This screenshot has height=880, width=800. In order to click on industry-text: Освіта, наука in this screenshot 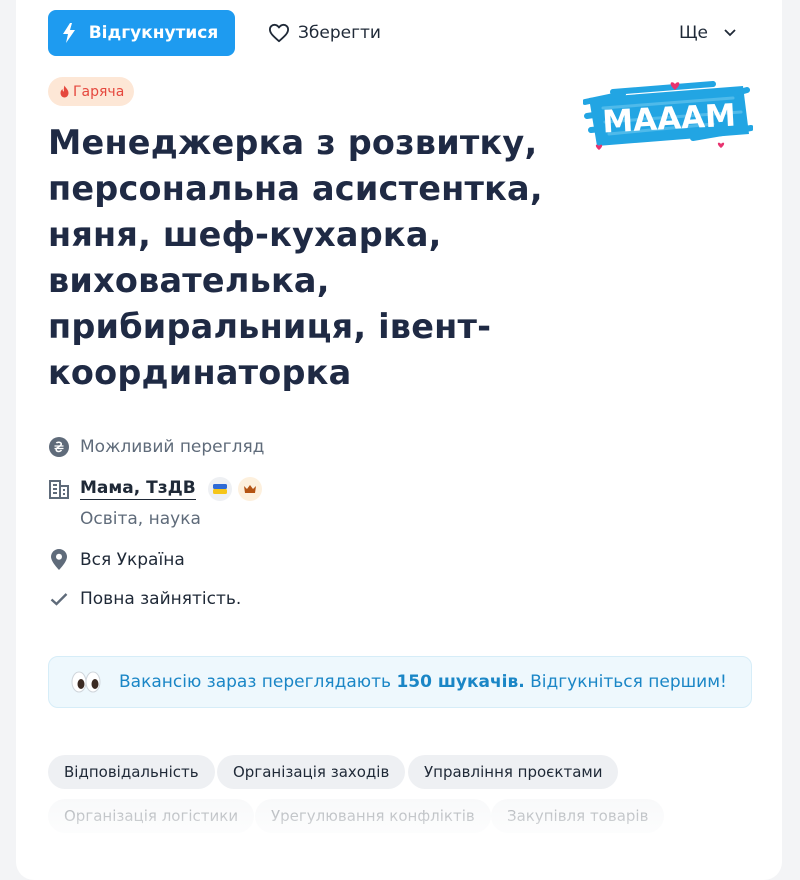, I will do `click(140, 519)`.